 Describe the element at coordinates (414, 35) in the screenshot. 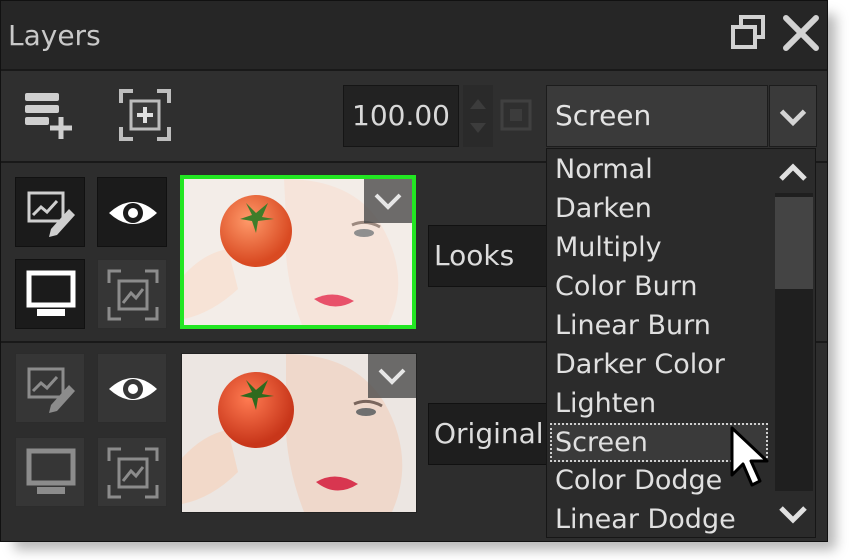

I see `title-bar: Layers` at that location.